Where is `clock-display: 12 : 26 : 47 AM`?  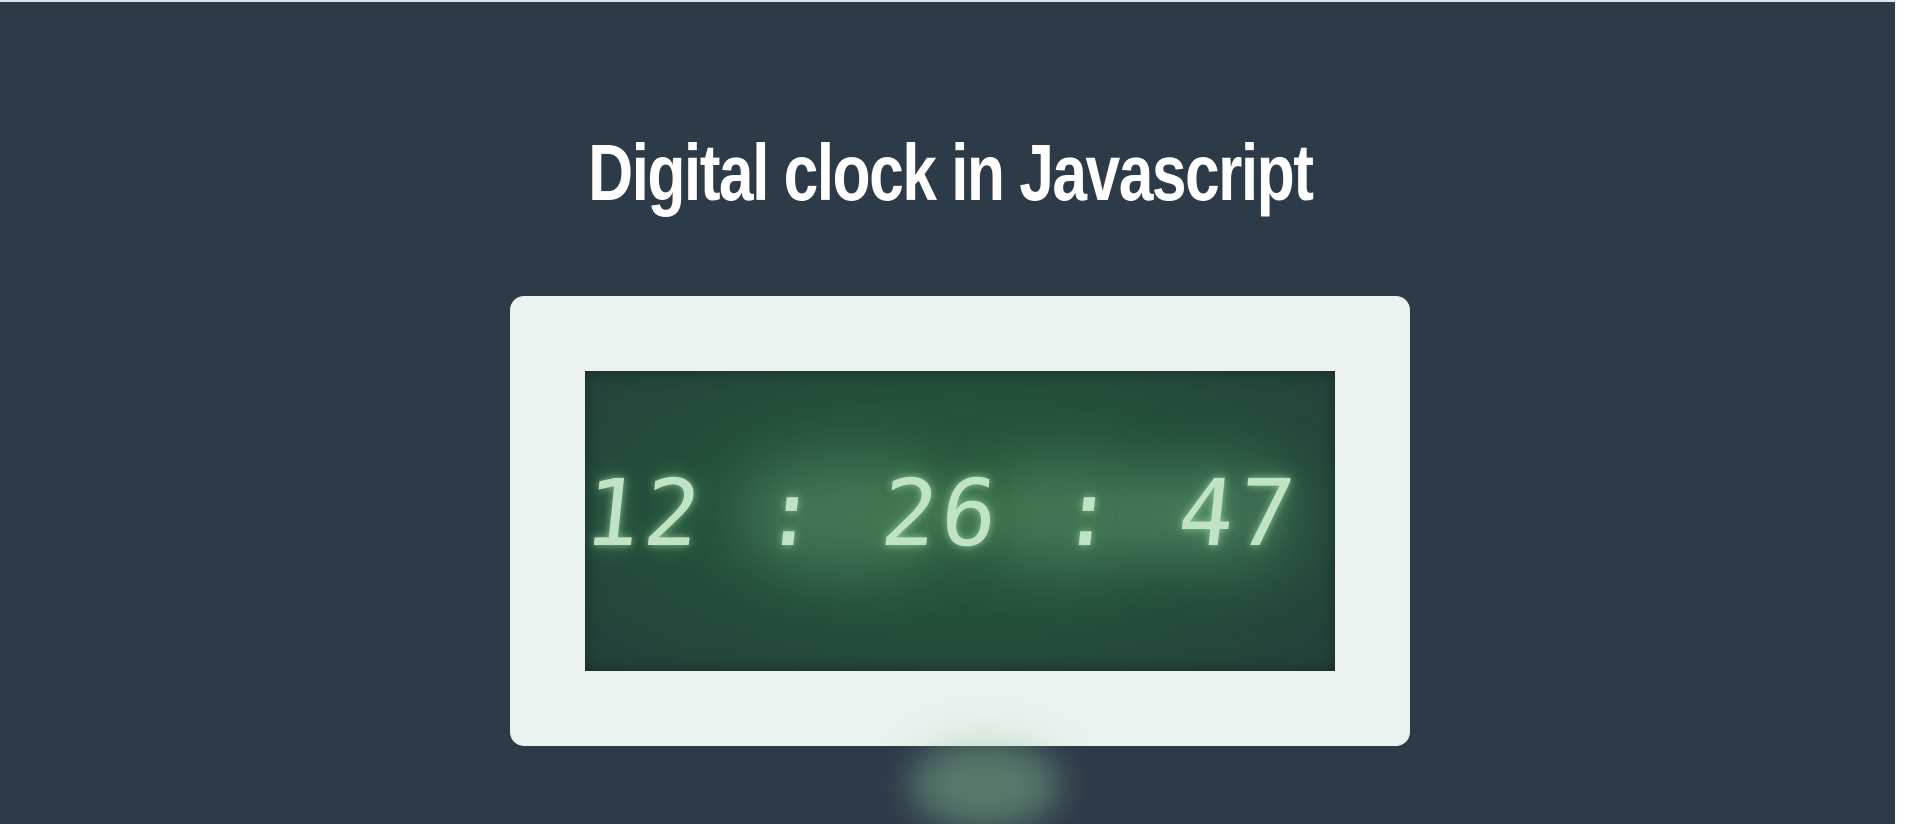 clock-display: 12 : 26 : 47 AM is located at coordinates (960, 521).